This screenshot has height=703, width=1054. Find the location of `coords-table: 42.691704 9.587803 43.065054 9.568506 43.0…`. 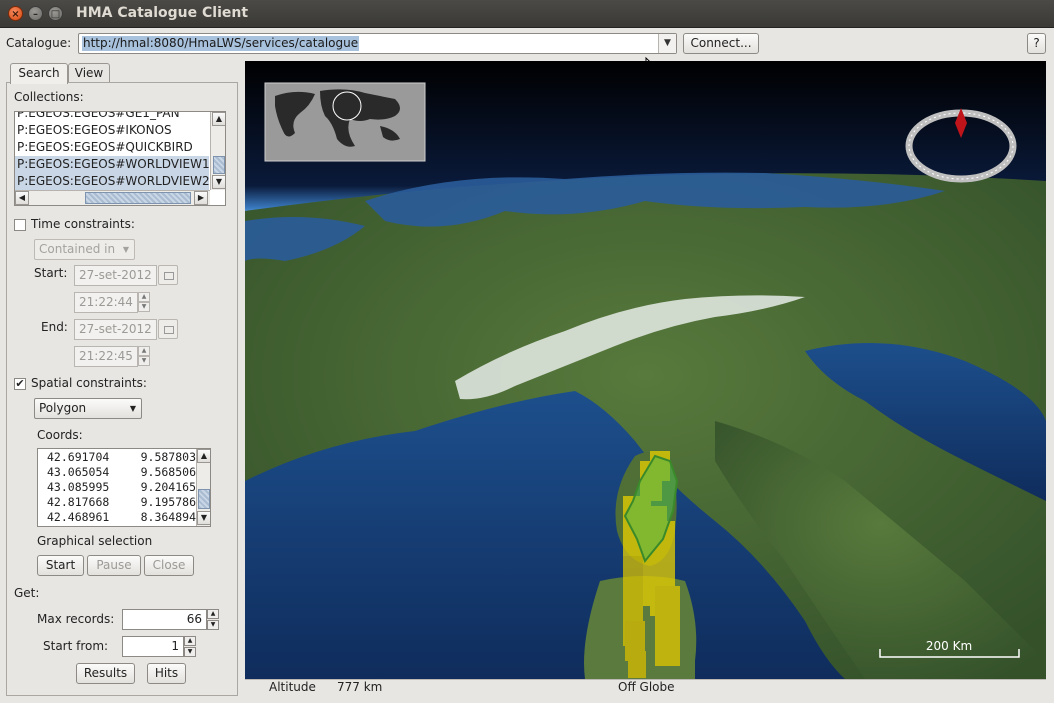

coords-table: 42.691704 9.587803 43.065054 9.568506 43.0… is located at coordinates (124, 487).